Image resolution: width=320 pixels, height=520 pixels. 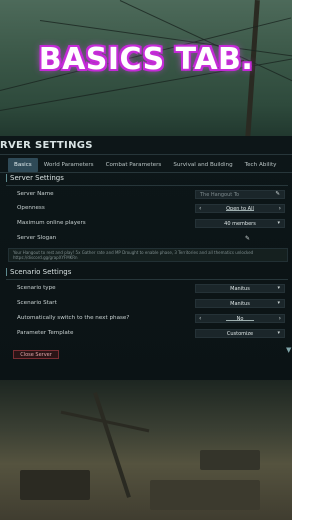 I want to click on row-openness: Openness ‹ Open to All ›, so click(x=148, y=209).